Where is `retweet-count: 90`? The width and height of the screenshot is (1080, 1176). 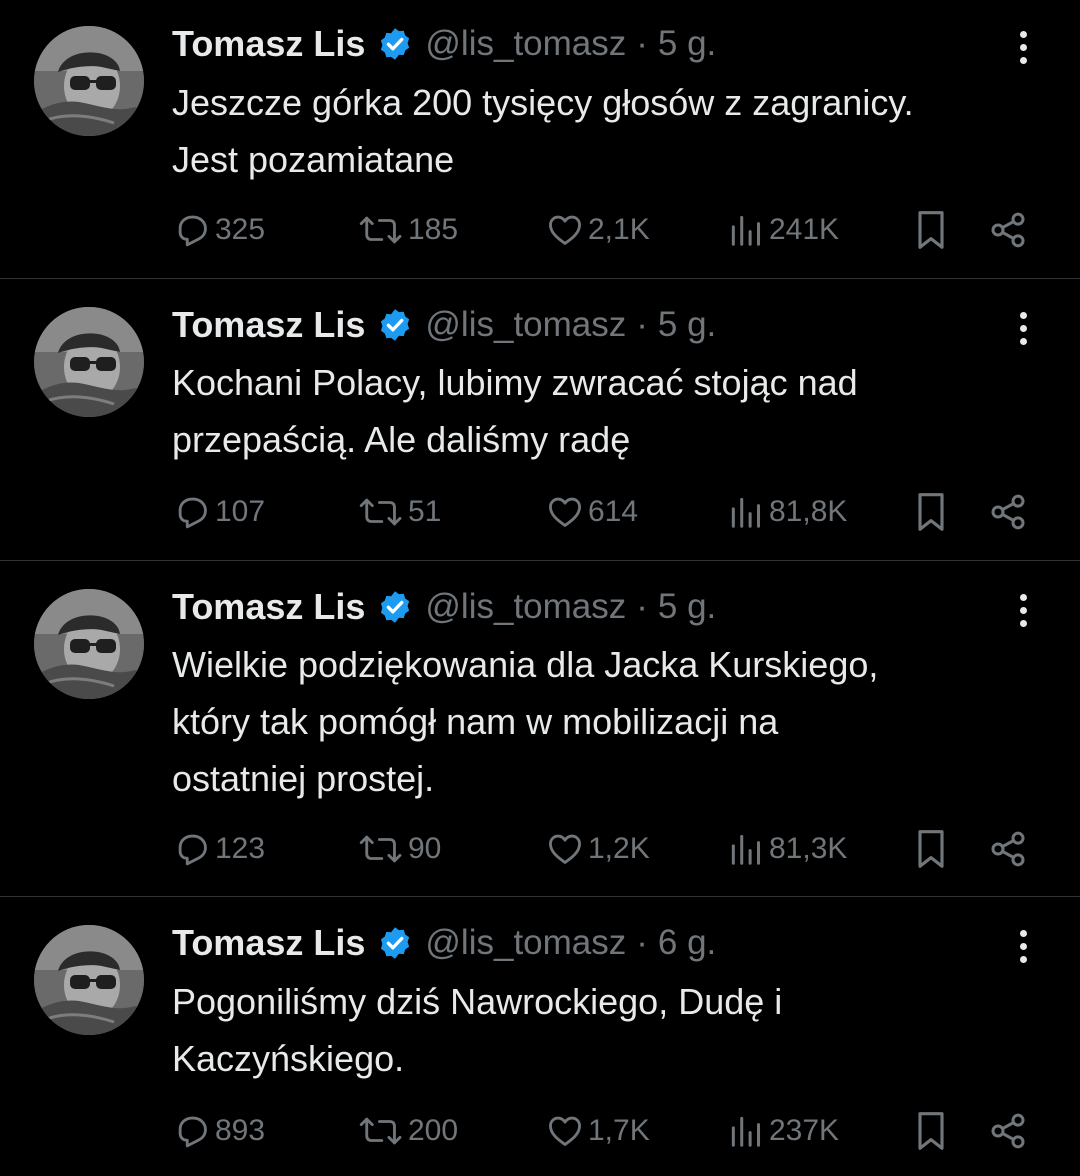 retweet-count: 90 is located at coordinates (425, 848).